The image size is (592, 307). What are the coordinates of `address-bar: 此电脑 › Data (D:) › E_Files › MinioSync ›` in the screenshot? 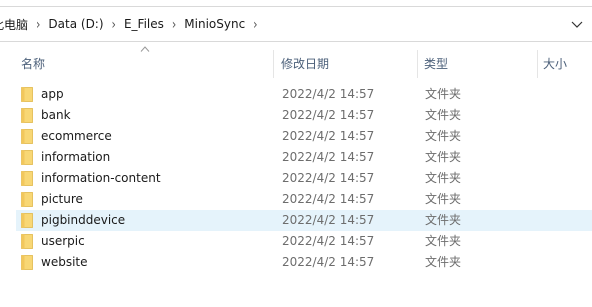 It's located at (296, 24).